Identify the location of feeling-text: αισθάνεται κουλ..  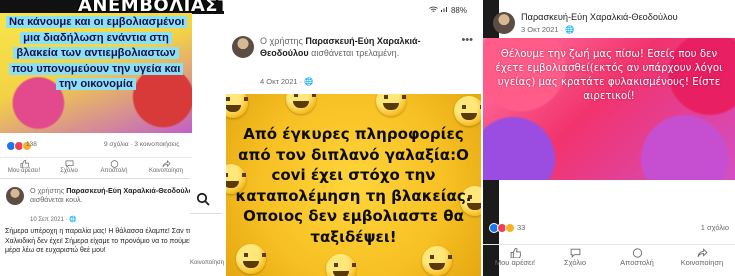
(56, 199).